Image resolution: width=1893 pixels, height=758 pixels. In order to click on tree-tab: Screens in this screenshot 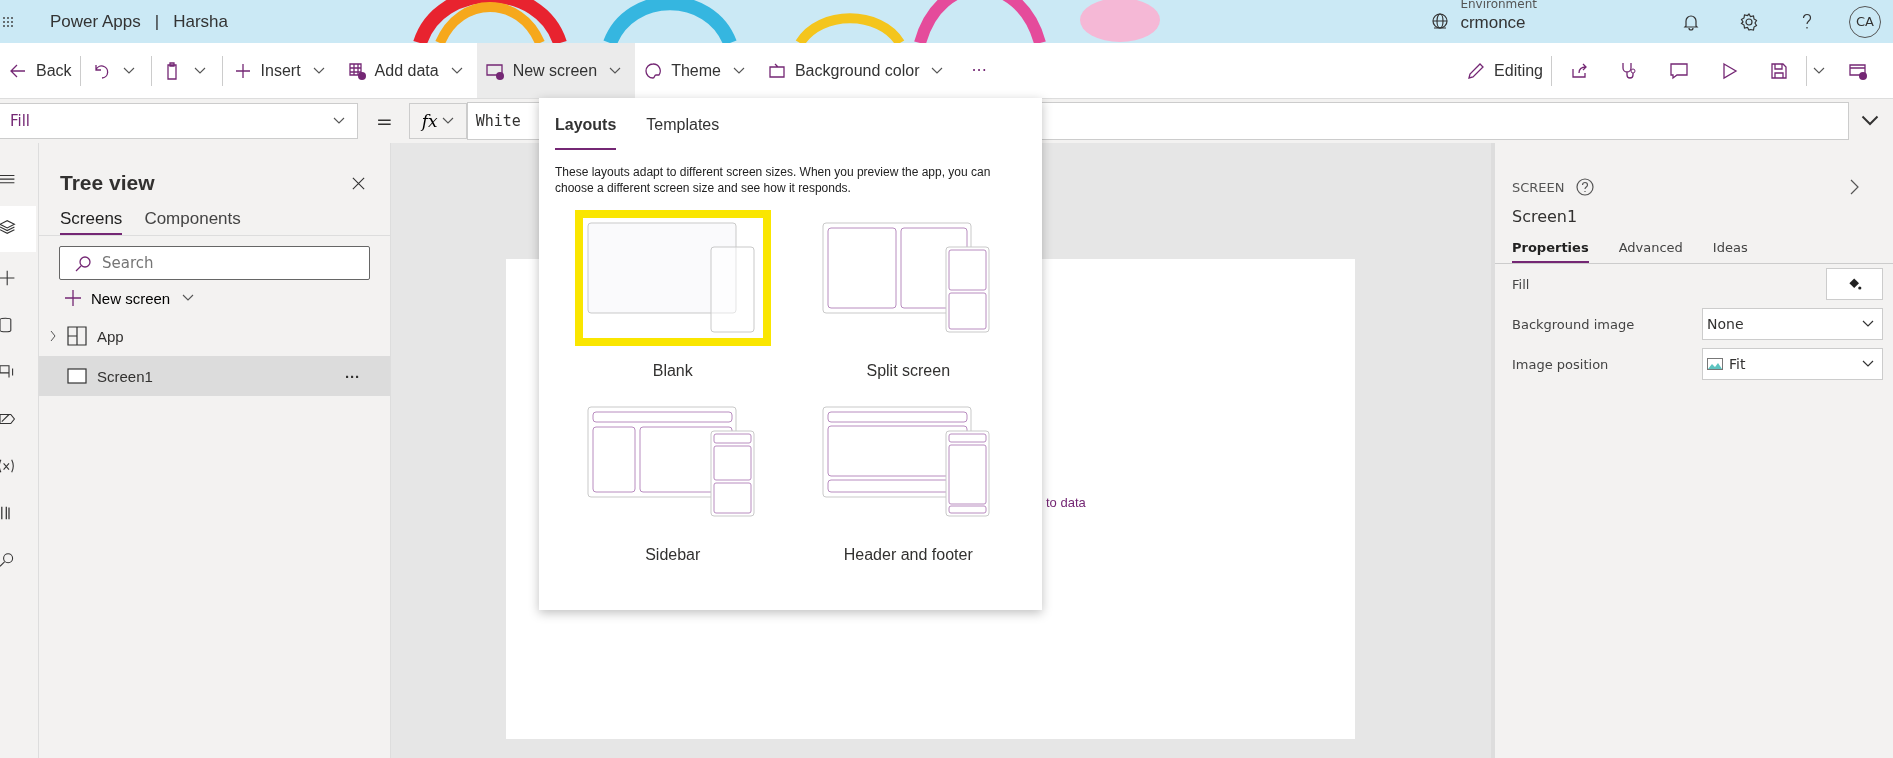, I will do `click(91, 222)`.